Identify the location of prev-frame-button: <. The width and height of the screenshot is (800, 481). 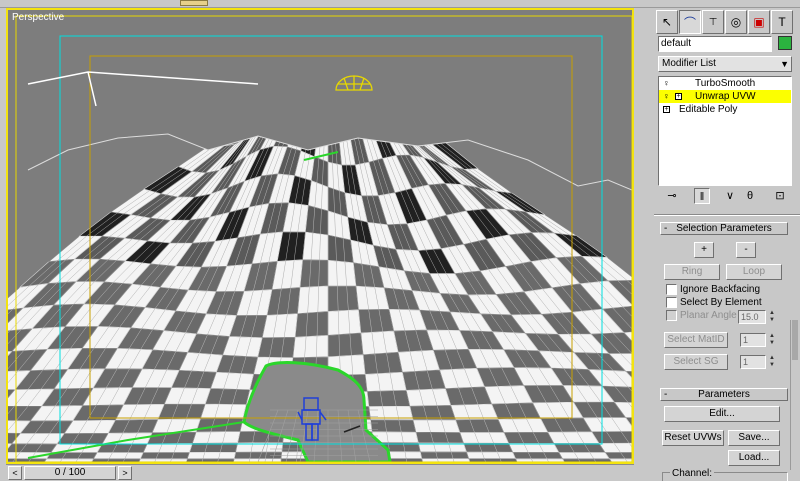
(15, 473).